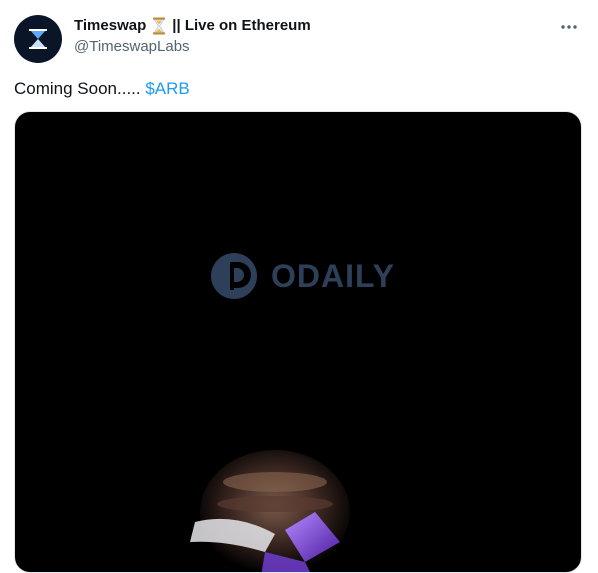 The image size is (598, 573). I want to click on more-options-icon, so click(569, 27).